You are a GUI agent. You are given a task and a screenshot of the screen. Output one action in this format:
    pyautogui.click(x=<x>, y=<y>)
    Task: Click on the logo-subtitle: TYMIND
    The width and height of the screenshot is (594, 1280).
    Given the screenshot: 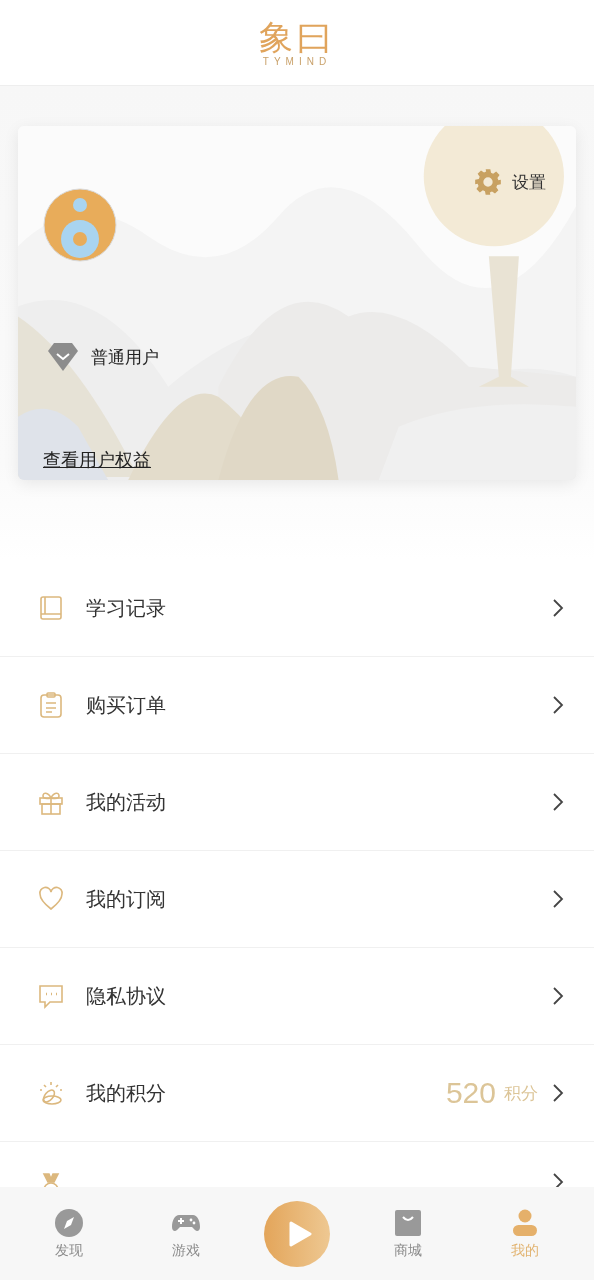 What is the action you would take?
    pyautogui.click(x=297, y=61)
    